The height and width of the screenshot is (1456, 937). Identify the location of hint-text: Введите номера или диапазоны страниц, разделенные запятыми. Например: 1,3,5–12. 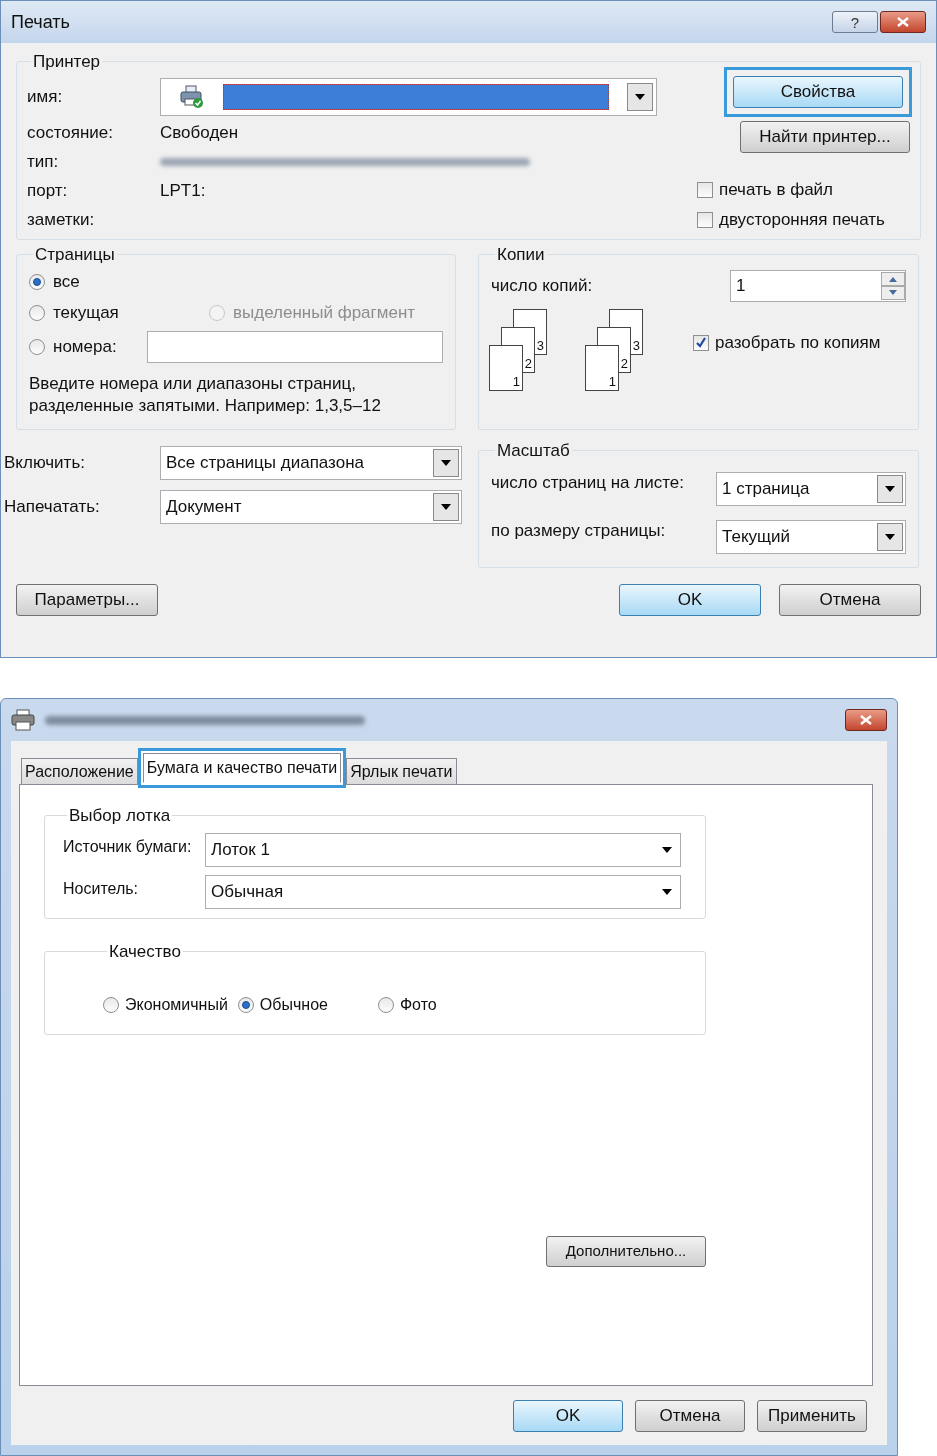
(205, 395).